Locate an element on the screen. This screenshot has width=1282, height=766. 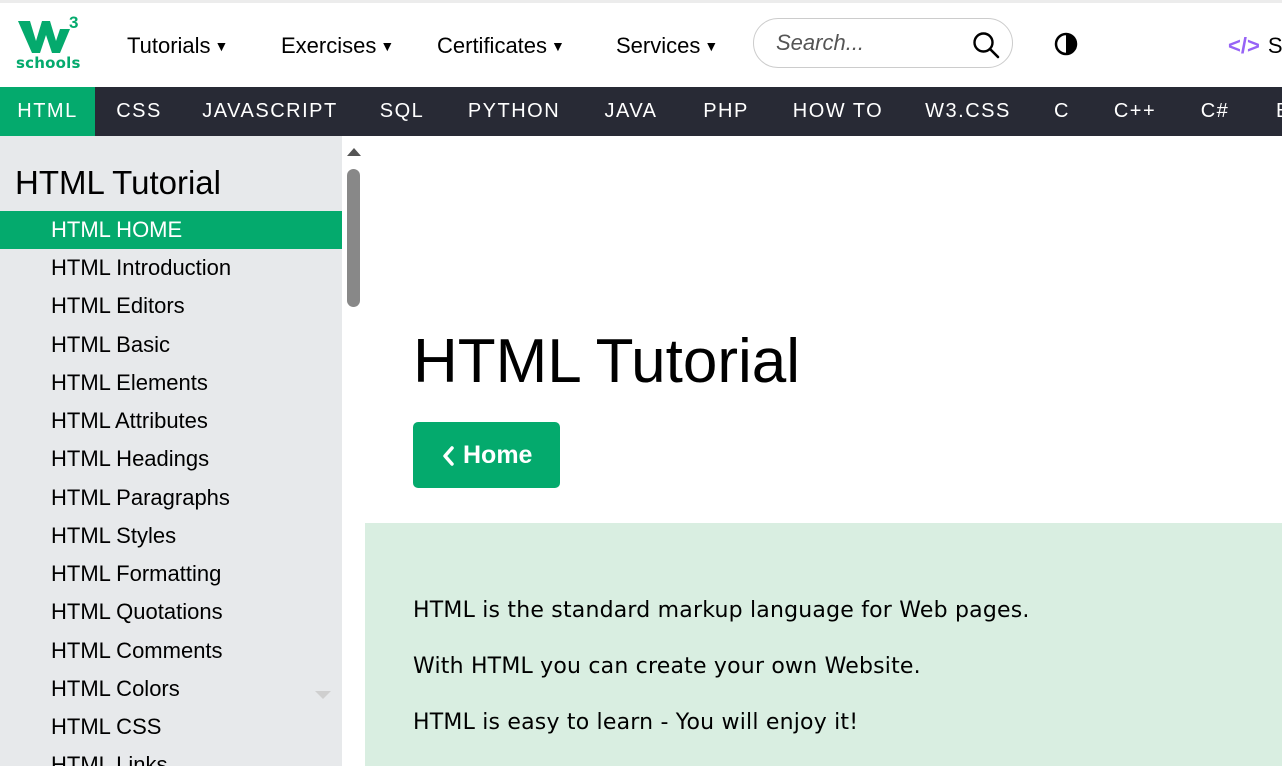
tab-w3css: W3.CSS is located at coordinates (968, 111).